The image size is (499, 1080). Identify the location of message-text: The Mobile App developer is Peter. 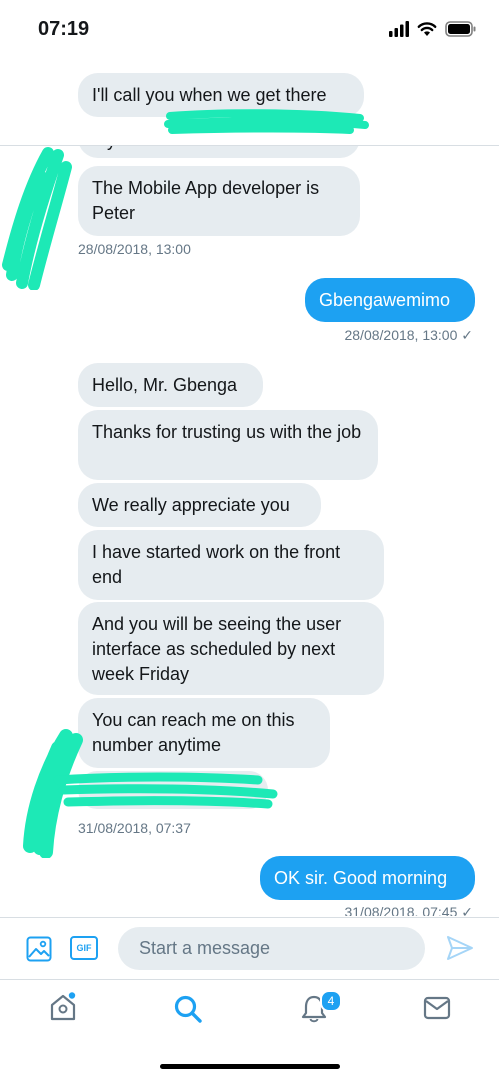
(206, 200).